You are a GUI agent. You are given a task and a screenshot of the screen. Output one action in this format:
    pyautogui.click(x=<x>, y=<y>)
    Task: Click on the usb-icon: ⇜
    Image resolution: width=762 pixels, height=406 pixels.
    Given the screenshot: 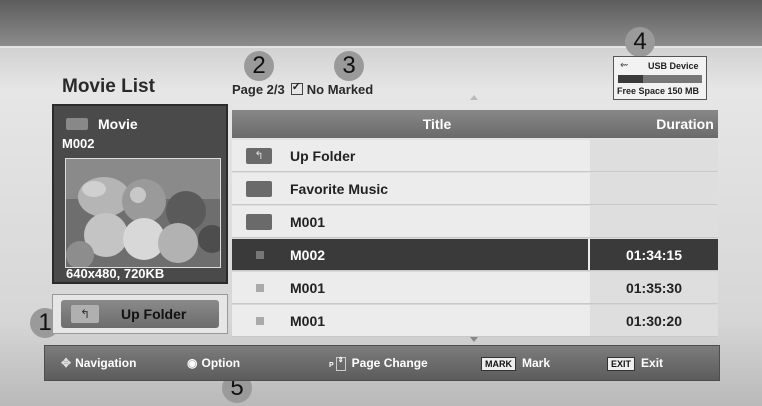 What is the action you would take?
    pyautogui.click(x=624, y=65)
    